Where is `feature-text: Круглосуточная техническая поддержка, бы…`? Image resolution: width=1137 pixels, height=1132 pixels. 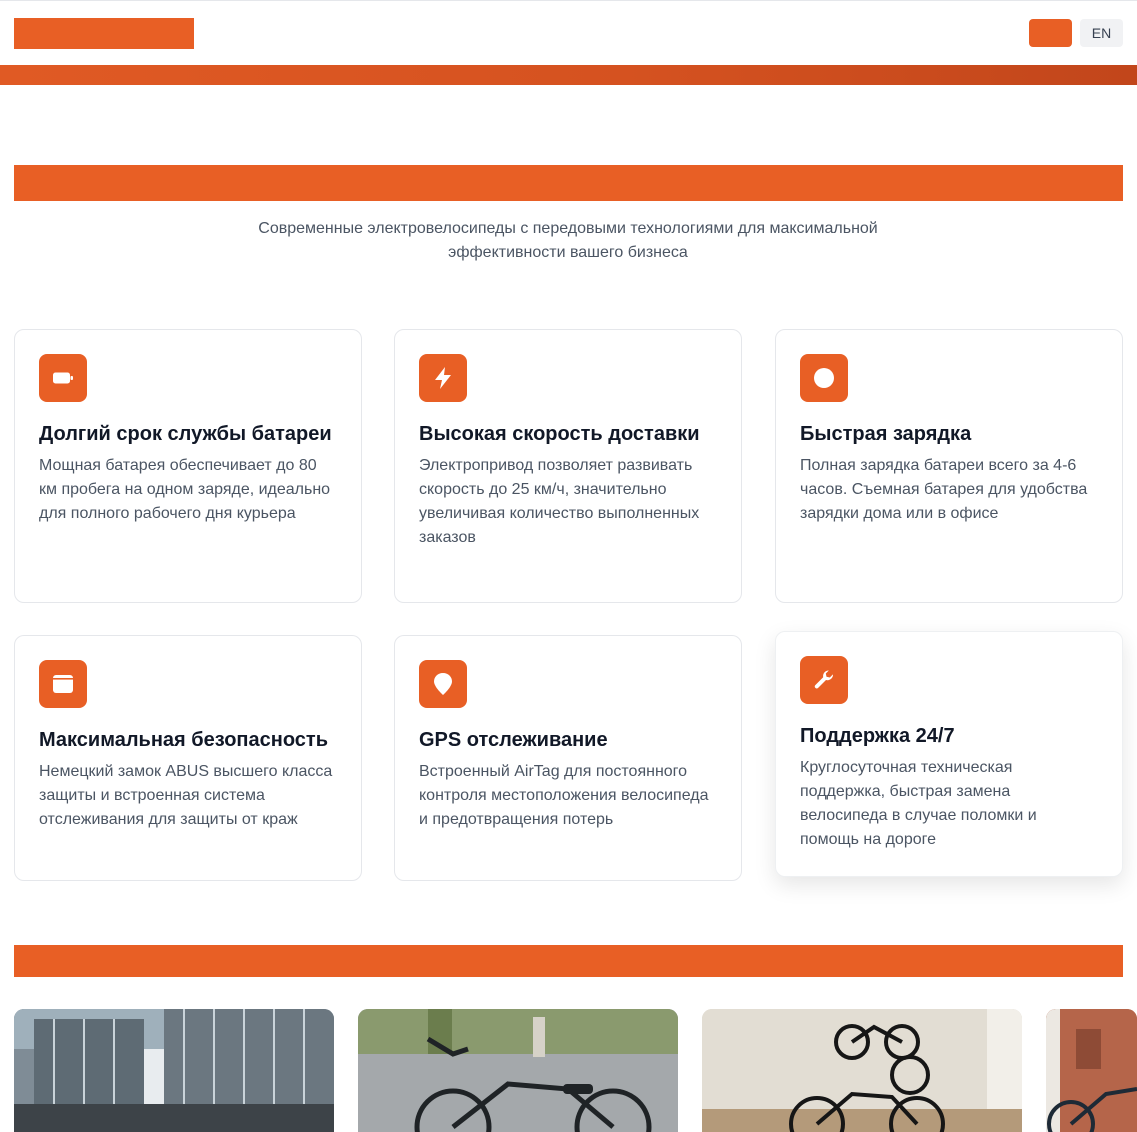
feature-text: Круглосуточная техническая поддержка, бы… is located at coordinates (918, 803).